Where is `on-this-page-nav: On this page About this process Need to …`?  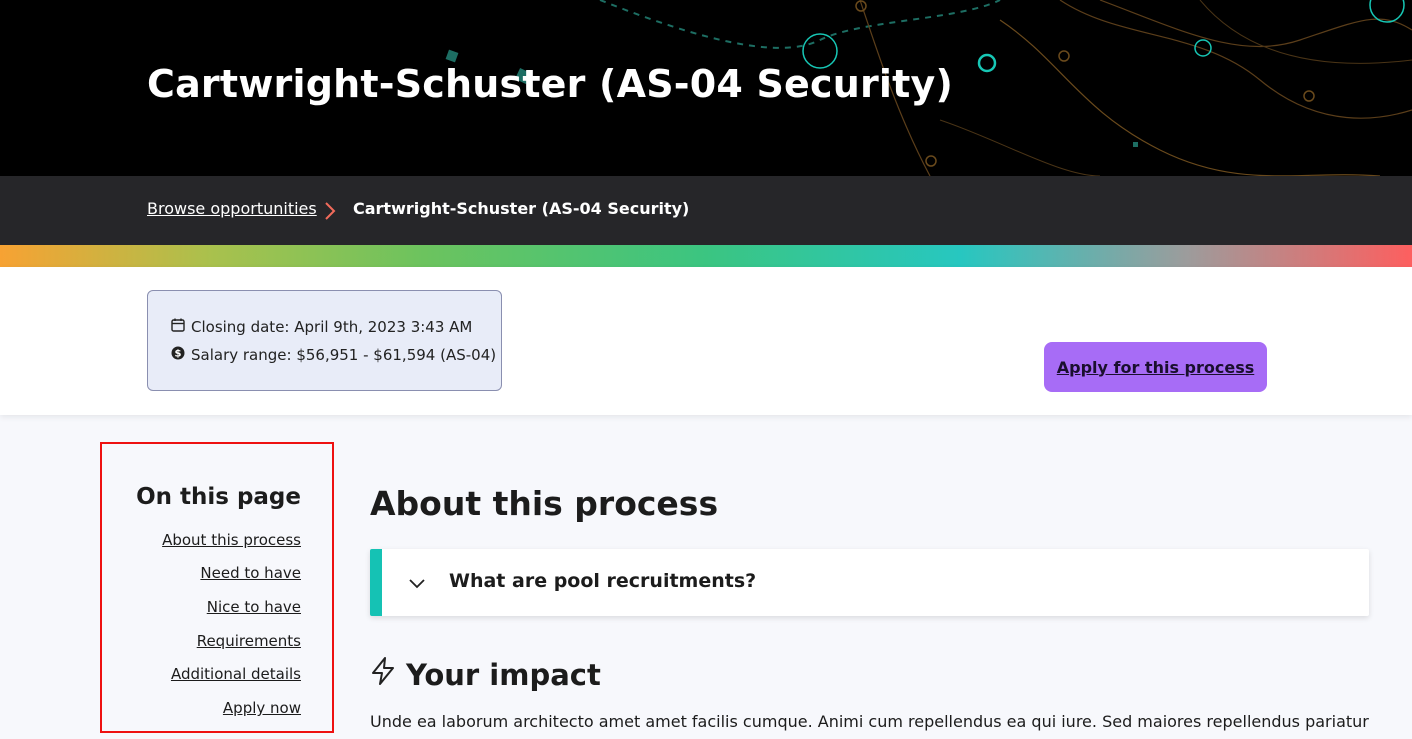 on-this-page-nav: On this page About this process Need to … is located at coordinates (217, 587).